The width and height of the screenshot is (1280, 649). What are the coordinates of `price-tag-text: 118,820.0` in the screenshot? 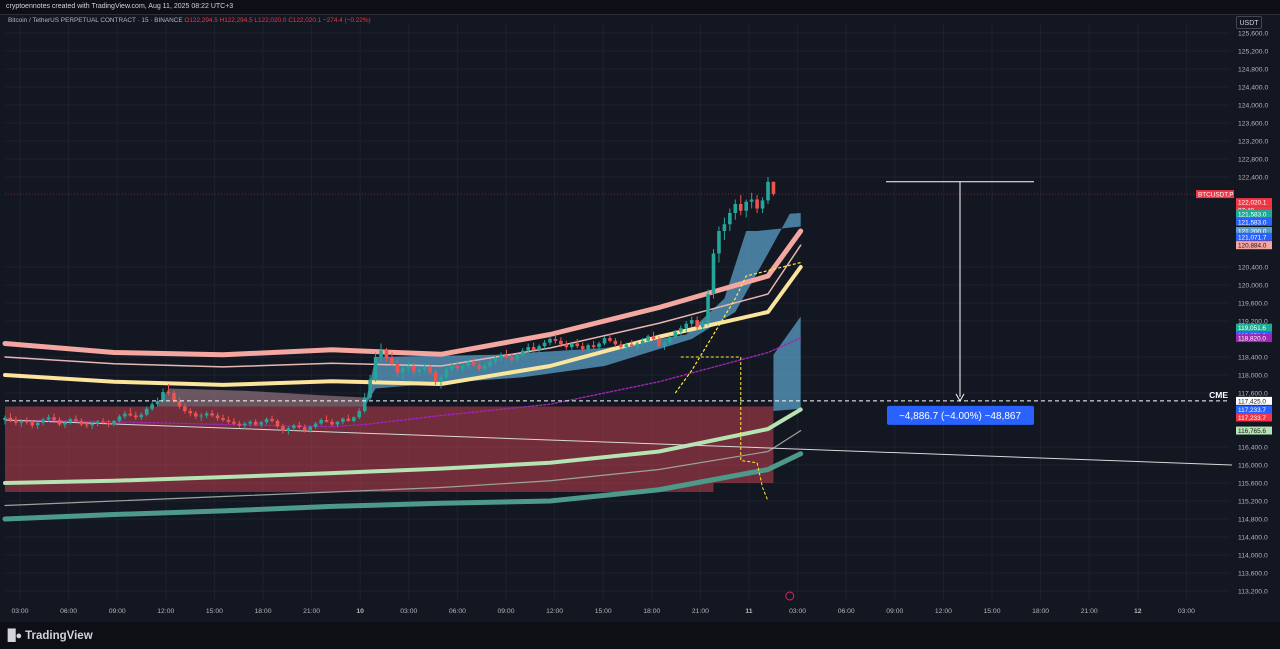 It's located at (1252, 339).